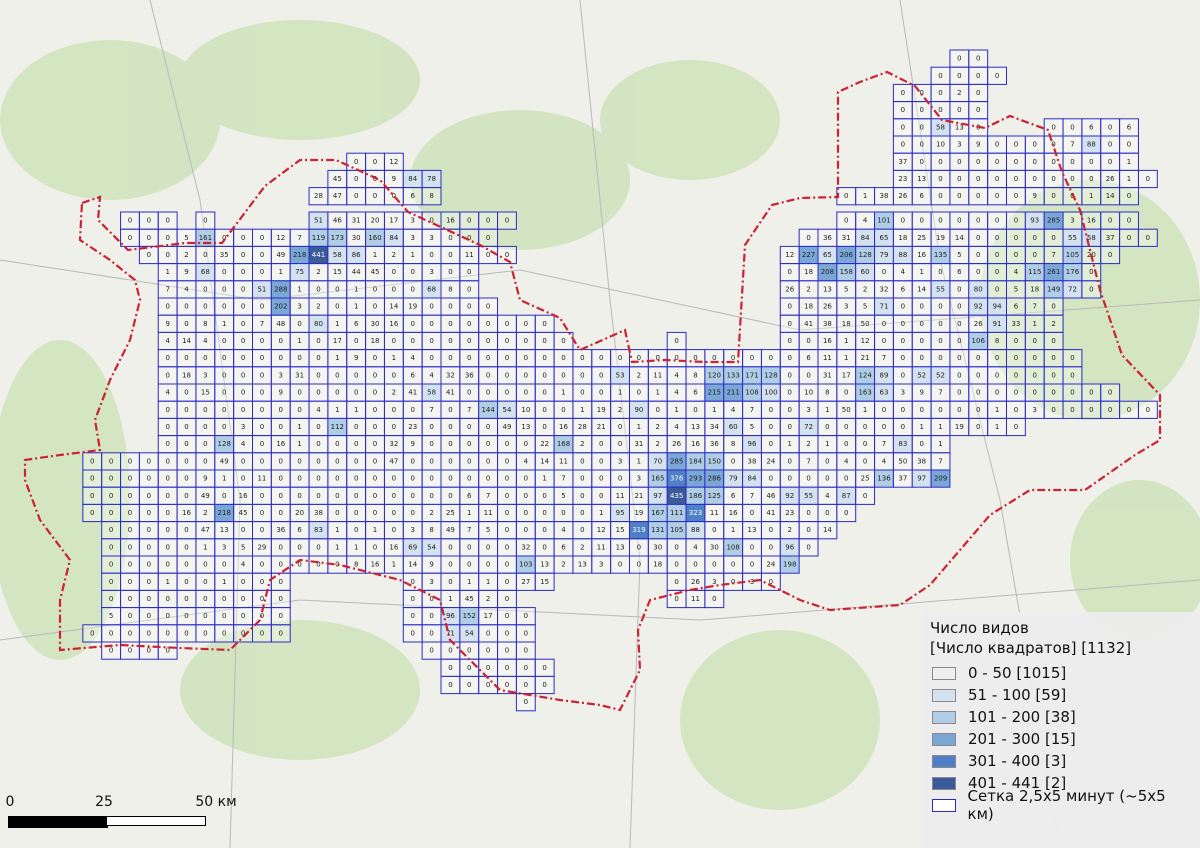 The width and height of the screenshot is (1200, 848). What do you see at coordinates (205, 392) in the screenshot?
I see `grid-cell: 15` at bounding box center [205, 392].